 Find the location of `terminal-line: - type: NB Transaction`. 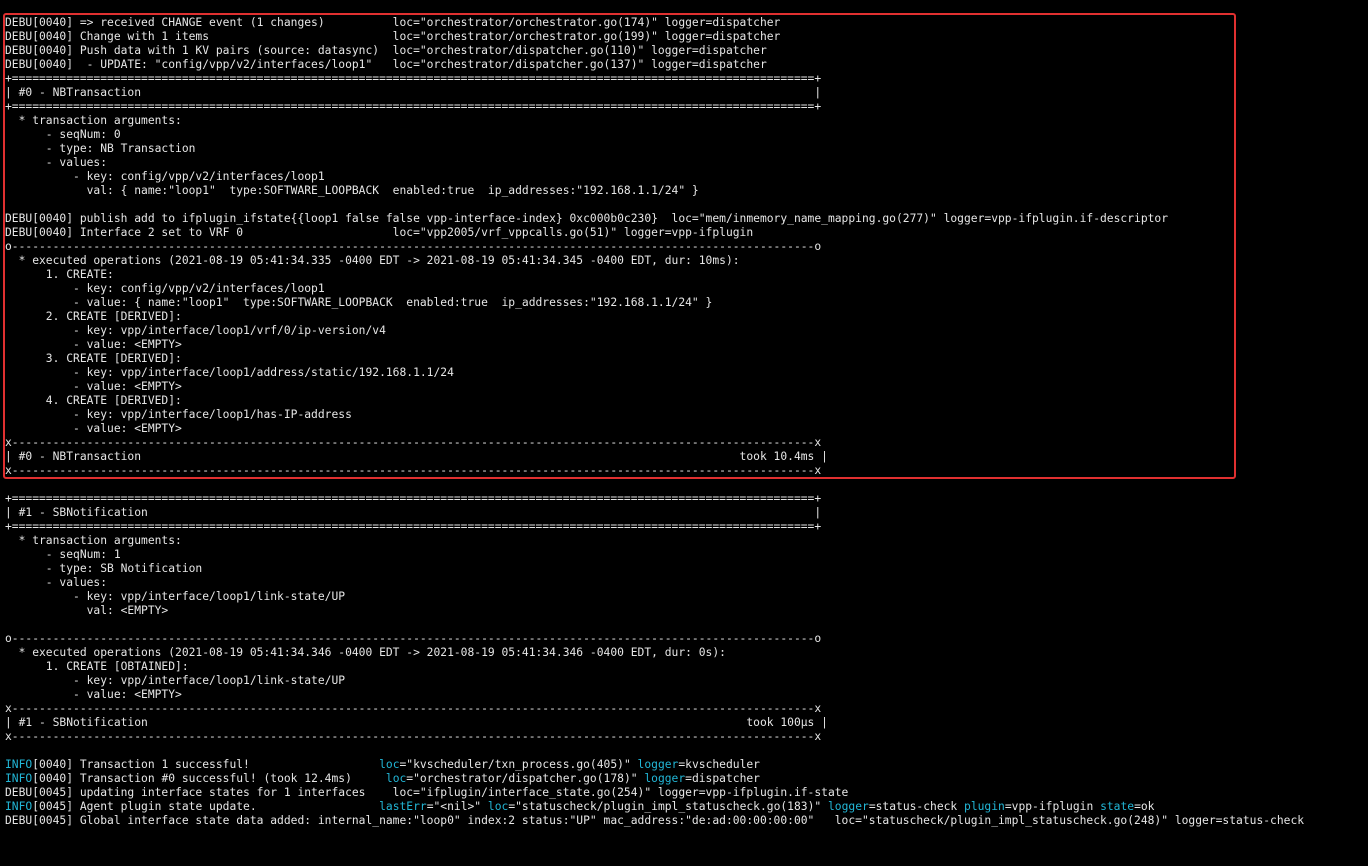

terminal-line: - type: NB Transaction is located at coordinates (684, 149).